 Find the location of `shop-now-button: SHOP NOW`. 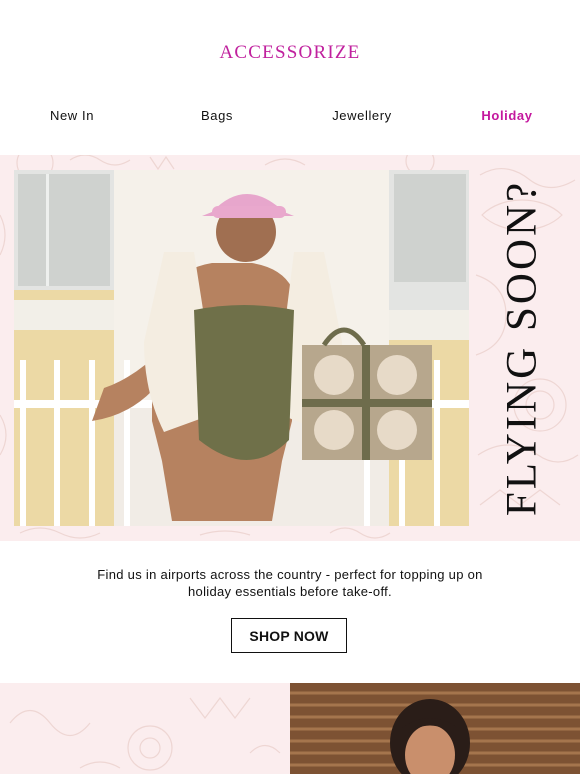

shop-now-button: SHOP NOW is located at coordinates (289, 635).